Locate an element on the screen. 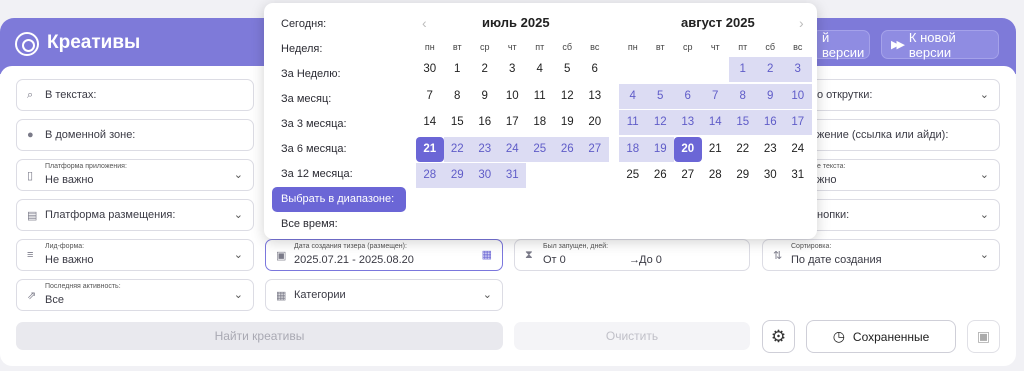 The image size is (1024, 371). preset-item: Выбрать в диапазоне: is located at coordinates (339, 199).